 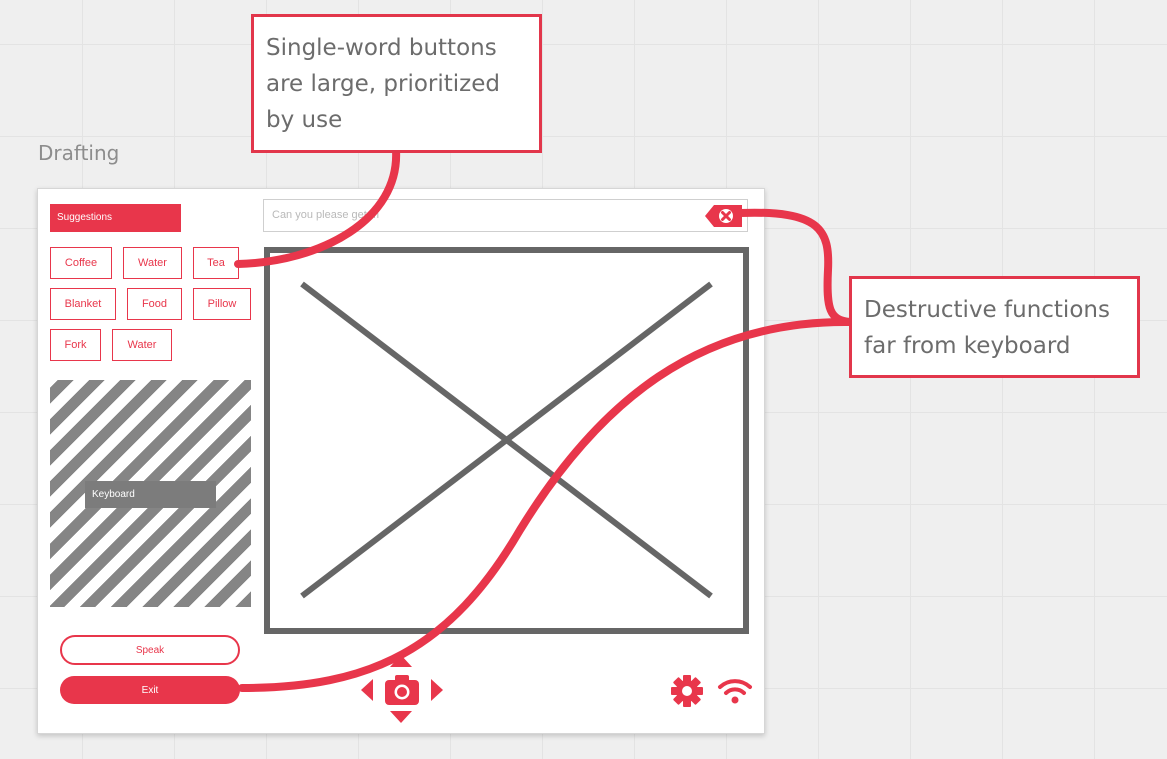 What do you see at coordinates (987, 310) in the screenshot?
I see `annotation-line: Destructive functions` at bounding box center [987, 310].